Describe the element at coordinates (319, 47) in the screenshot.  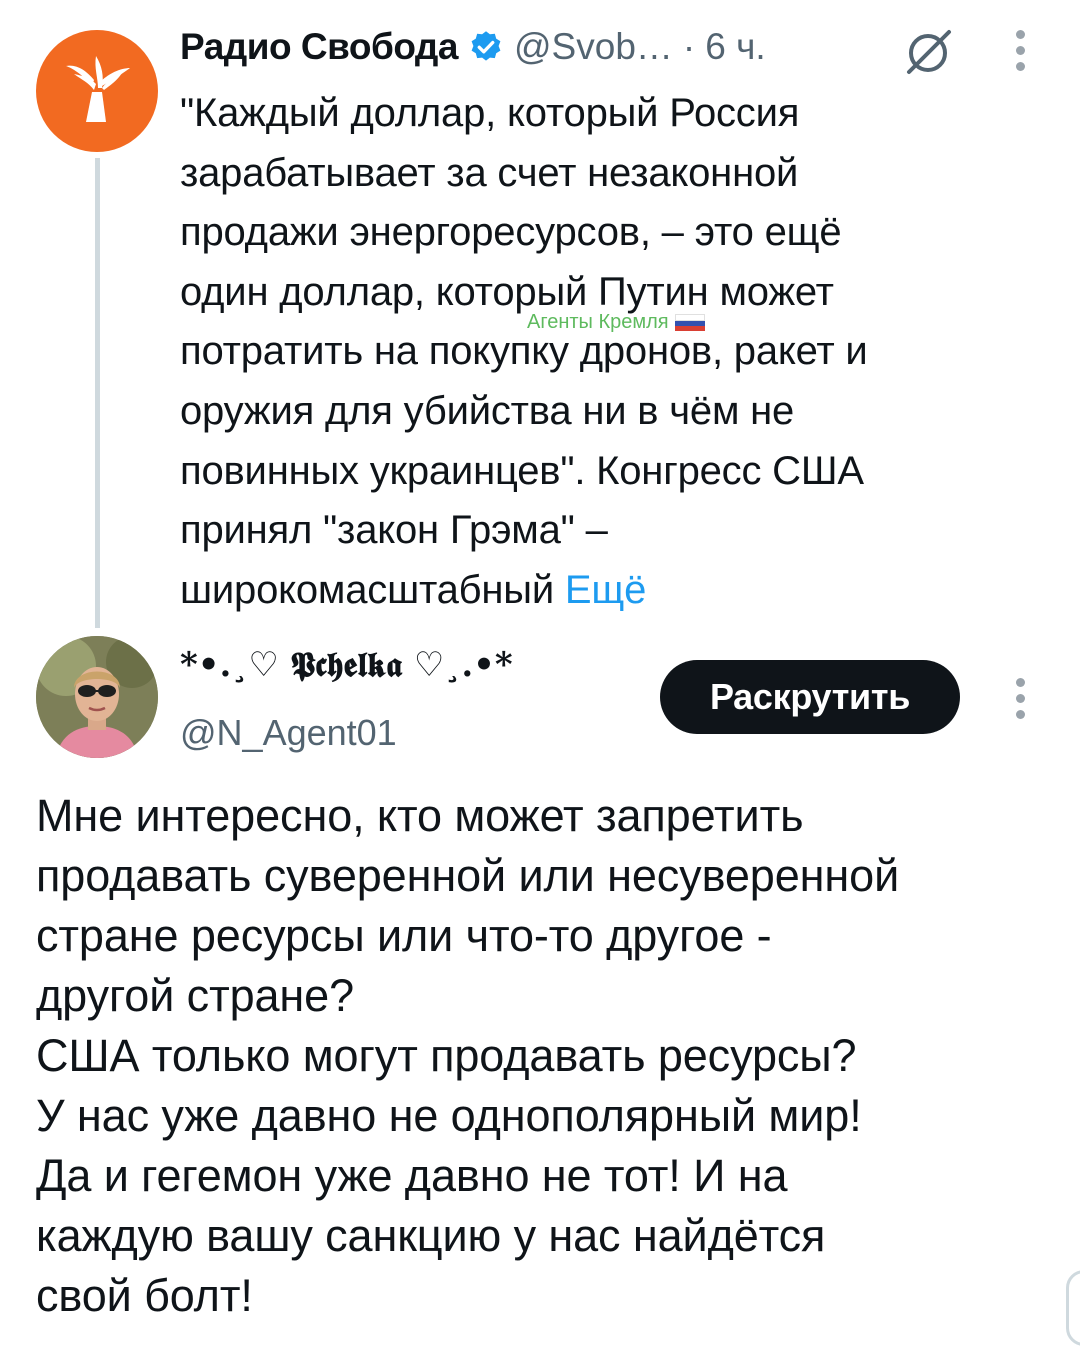
I see `author-name: Радио Свобода` at that location.